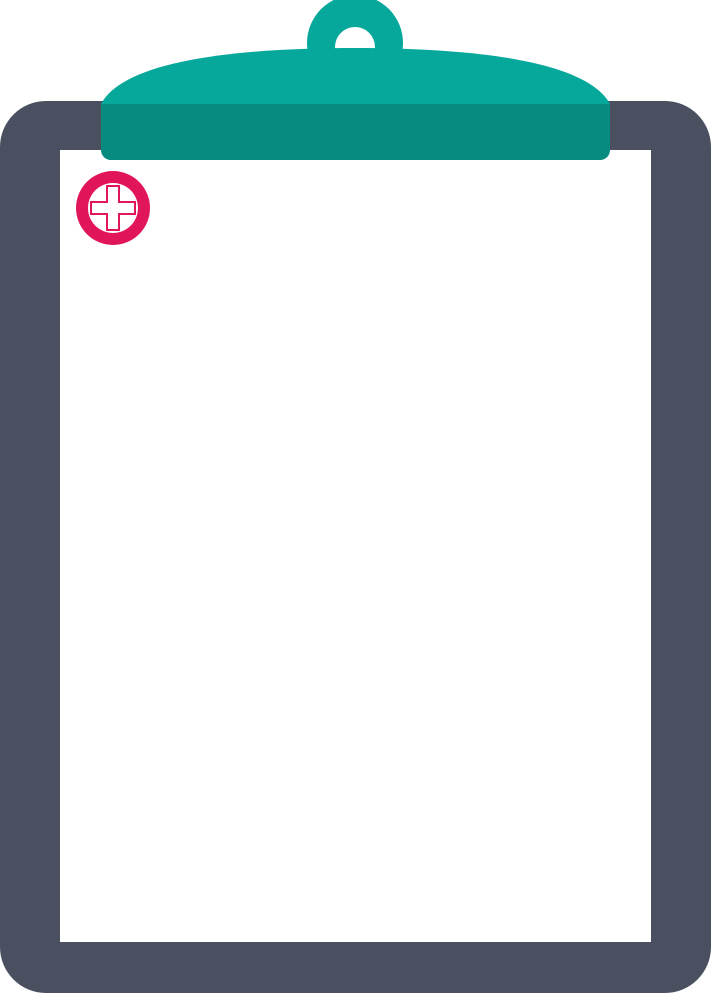 The image size is (711, 993). Describe the element at coordinates (355, 76) in the screenshot. I see `clip-dome` at that location.